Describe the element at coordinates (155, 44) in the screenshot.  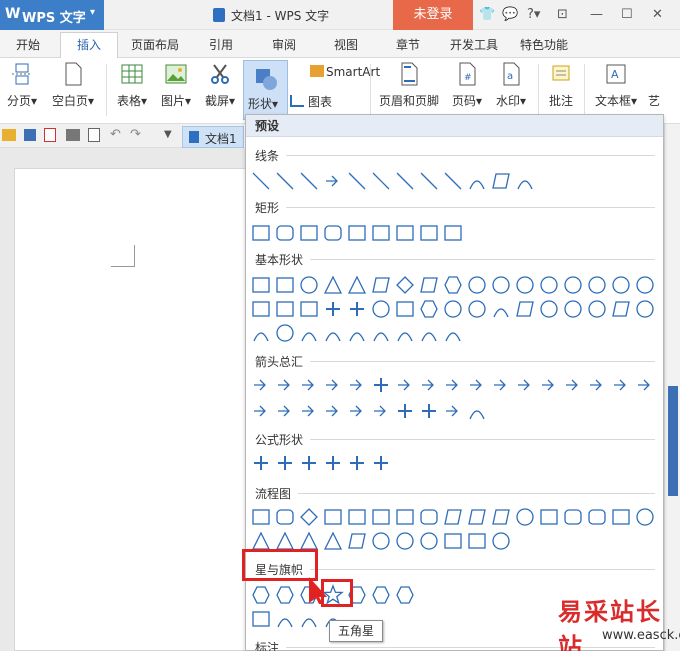
I see `tab-page-layout: 页面布局` at that location.